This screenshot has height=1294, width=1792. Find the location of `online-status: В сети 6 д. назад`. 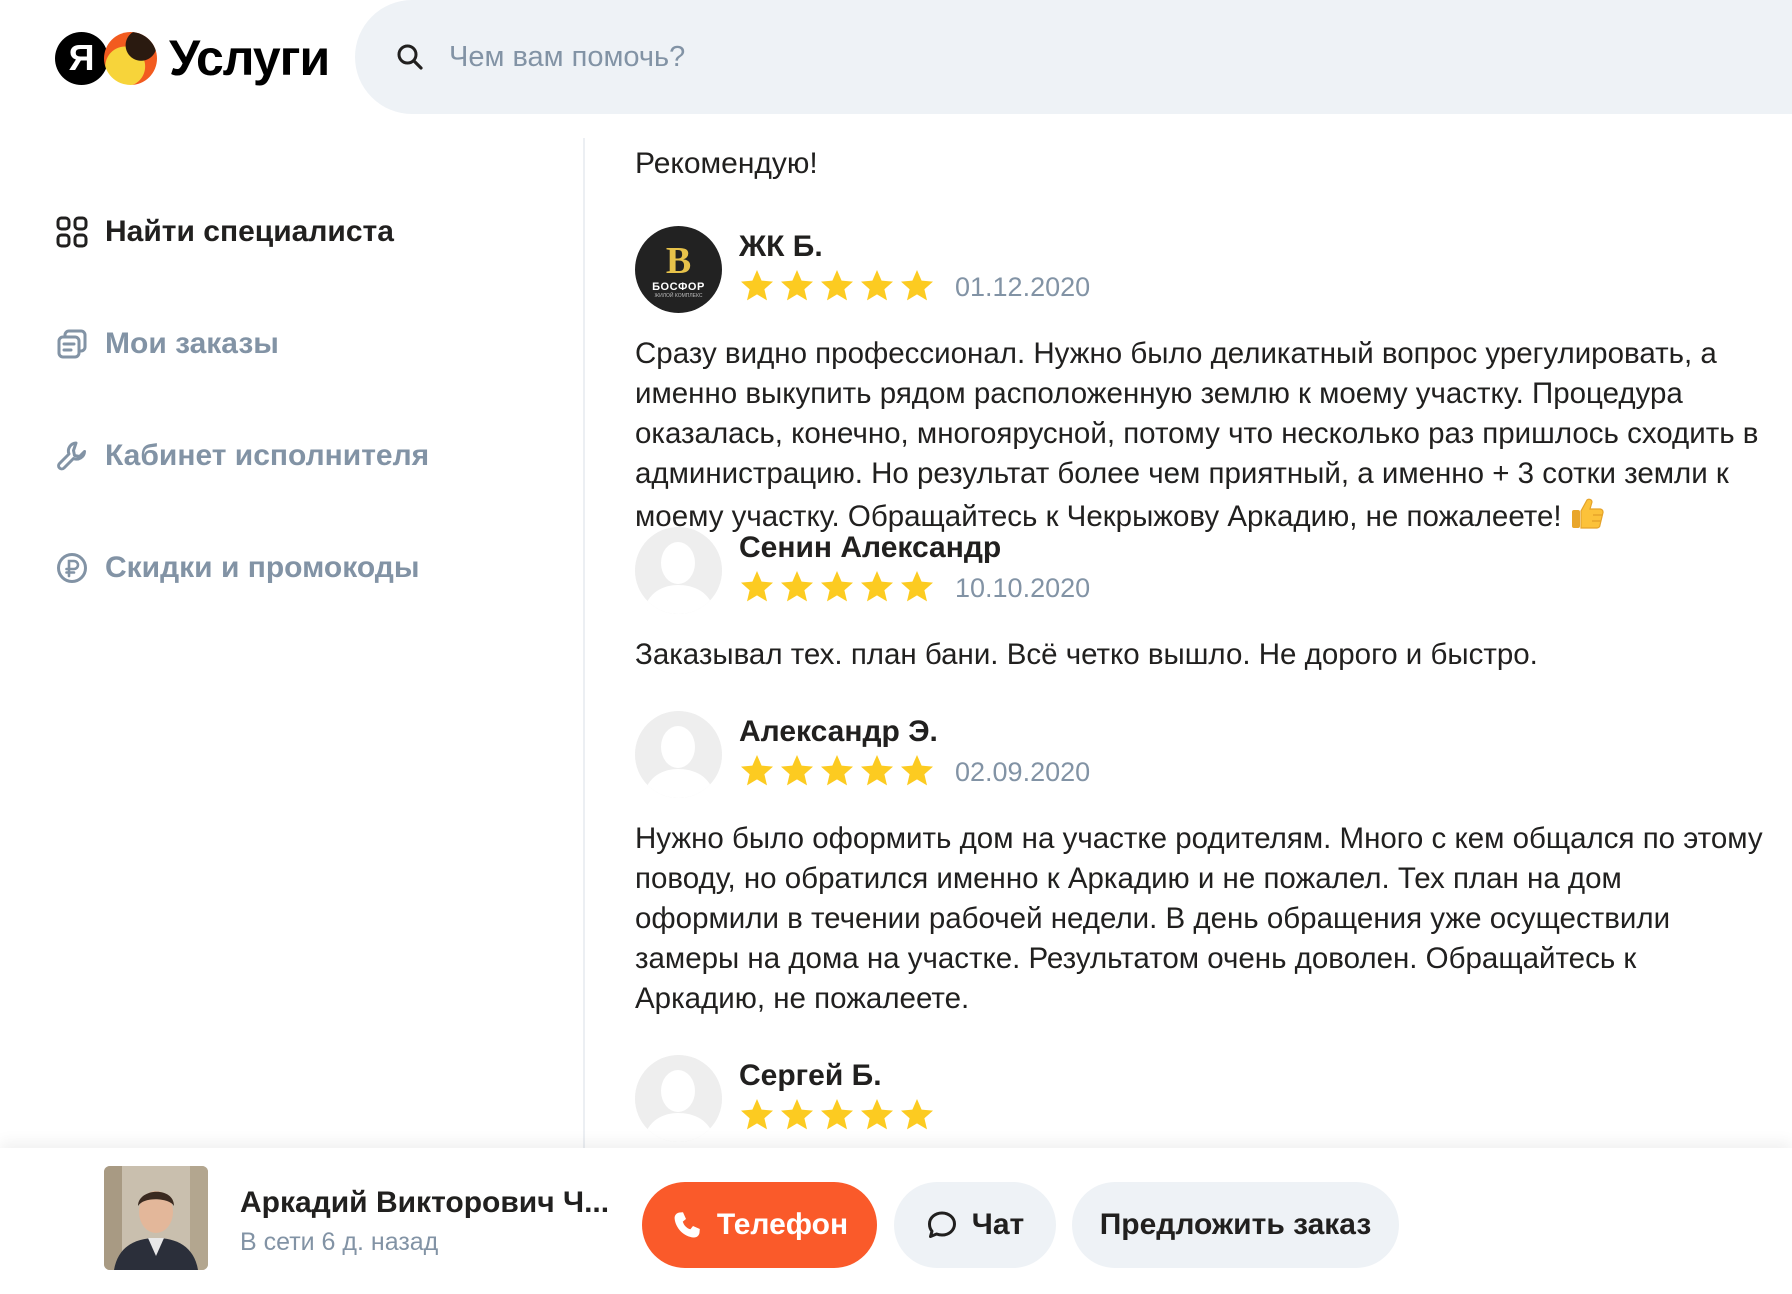

online-status: В сети 6 д. назад is located at coordinates (339, 1242).